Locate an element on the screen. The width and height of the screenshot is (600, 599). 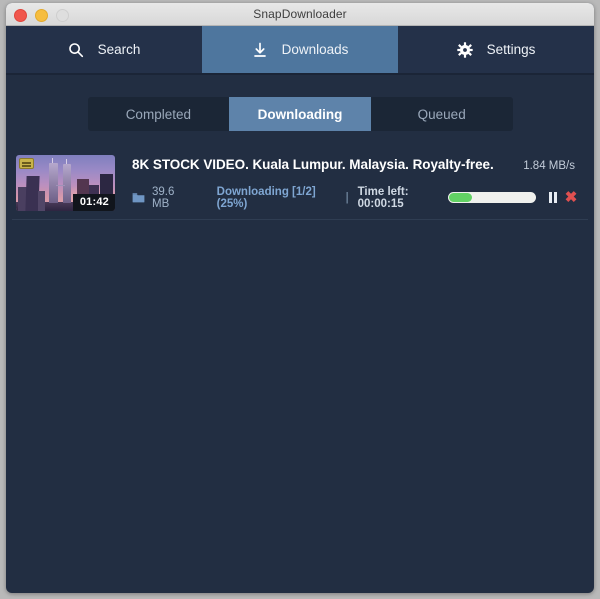
nav-item-label: Settings is located at coordinates (511, 49).